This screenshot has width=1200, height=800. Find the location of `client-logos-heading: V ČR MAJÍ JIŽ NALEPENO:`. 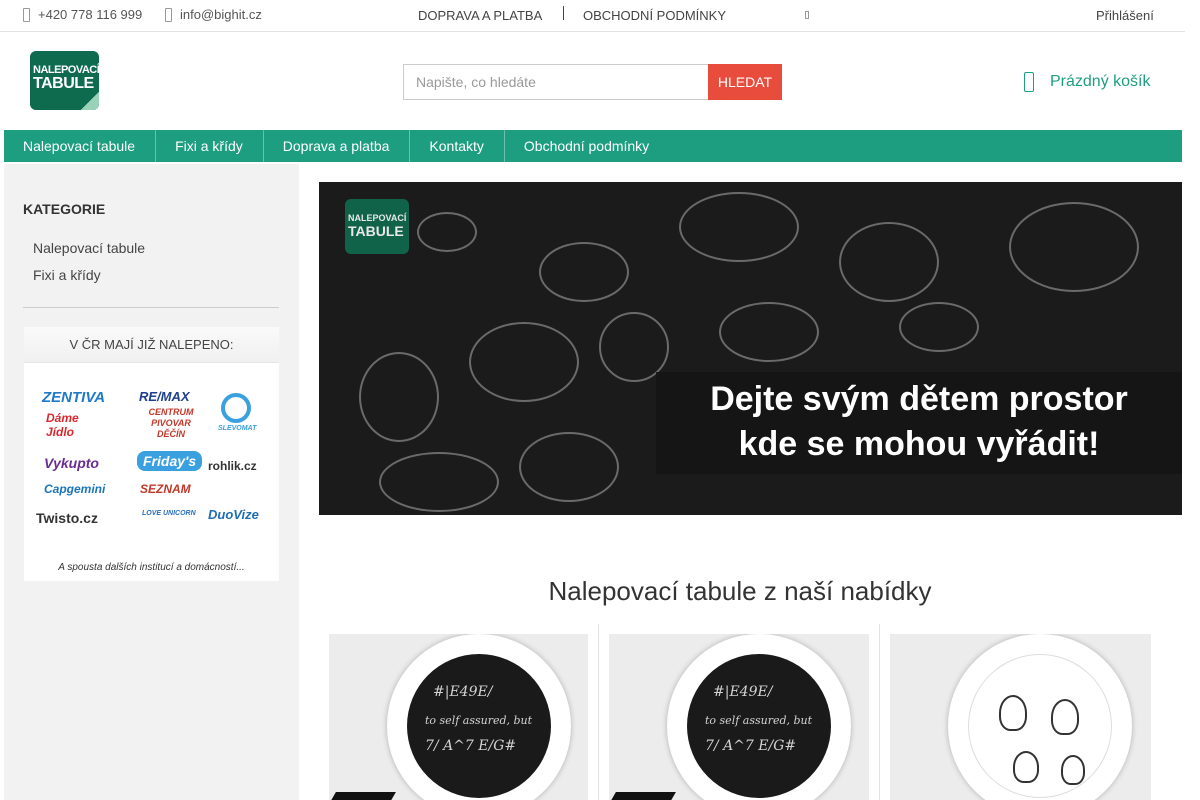

client-logos-heading: V ČR MAJÍ JIŽ NALEPENO: is located at coordinates (151, 345).